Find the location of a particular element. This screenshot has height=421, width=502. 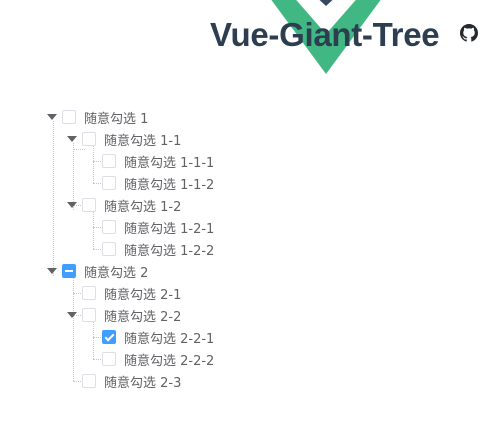

tree-node-1-1-1: 随意勾选 1-1-1 is located at coordinates (150, 161).